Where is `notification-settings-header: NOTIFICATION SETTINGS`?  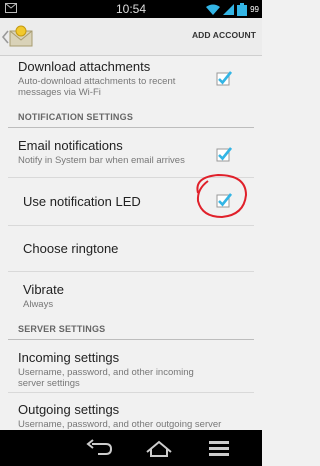 notification-settings-header: NOTIFICATION SETTINGS is located at coordinates (76, 117).